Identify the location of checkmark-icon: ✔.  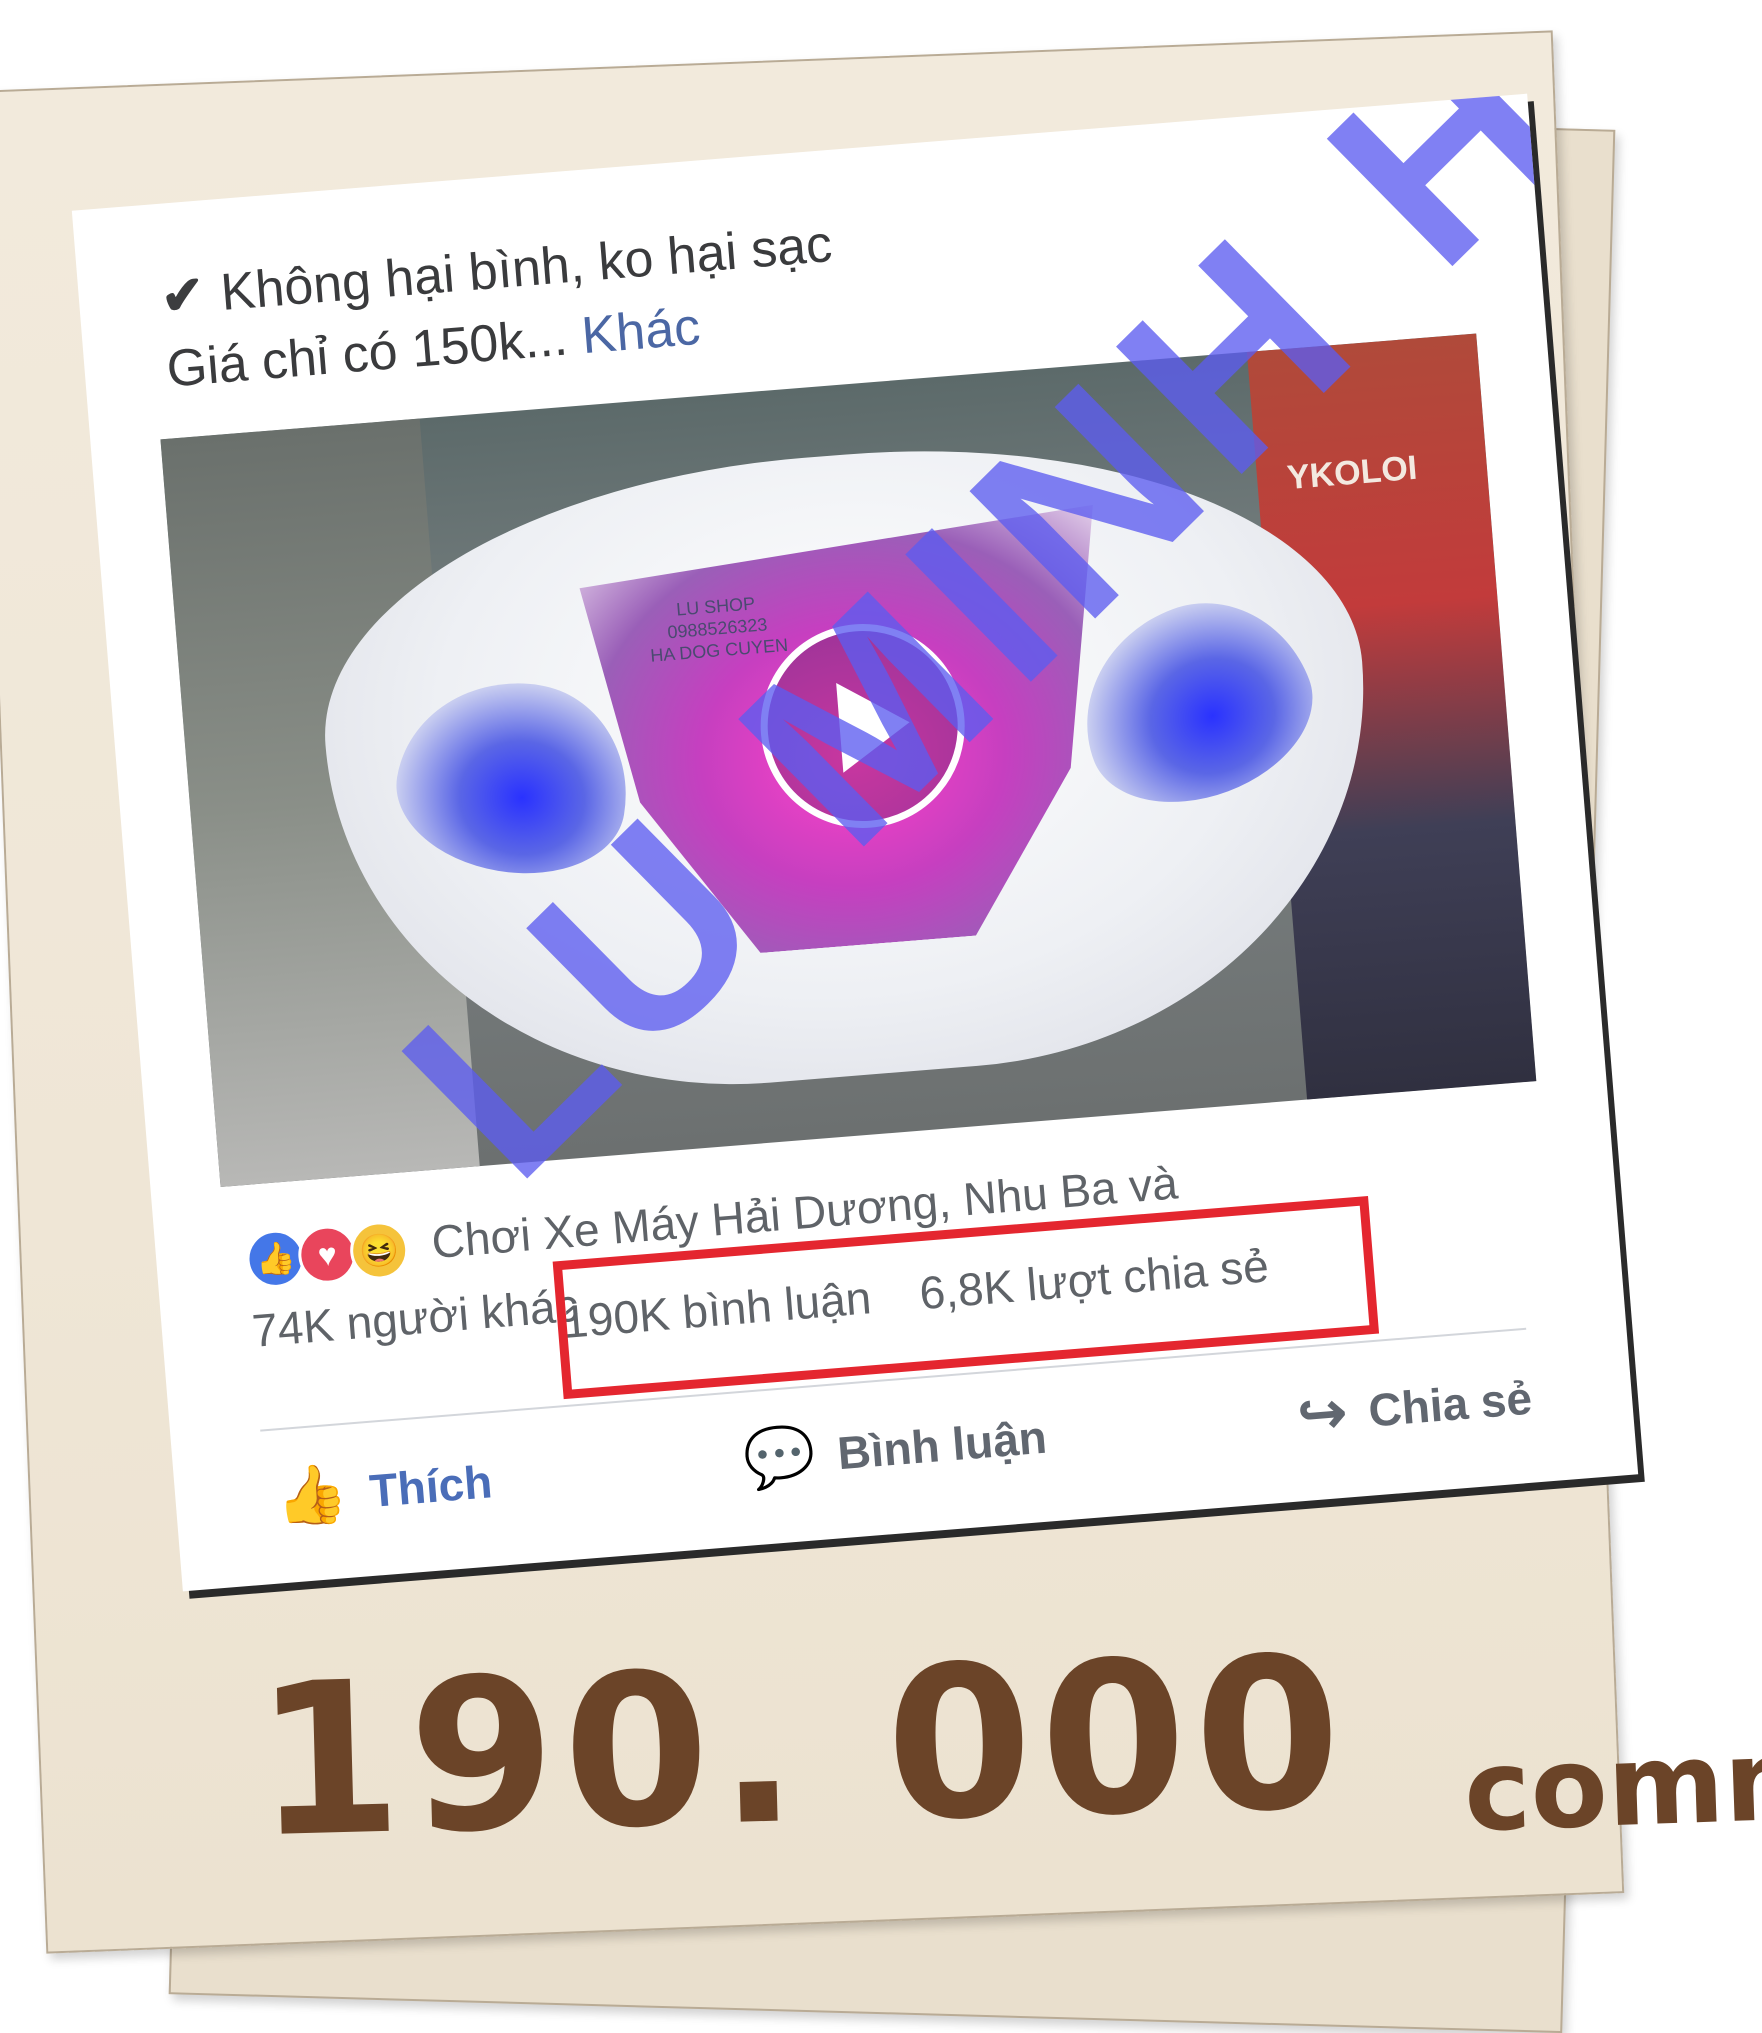
(182, 296).